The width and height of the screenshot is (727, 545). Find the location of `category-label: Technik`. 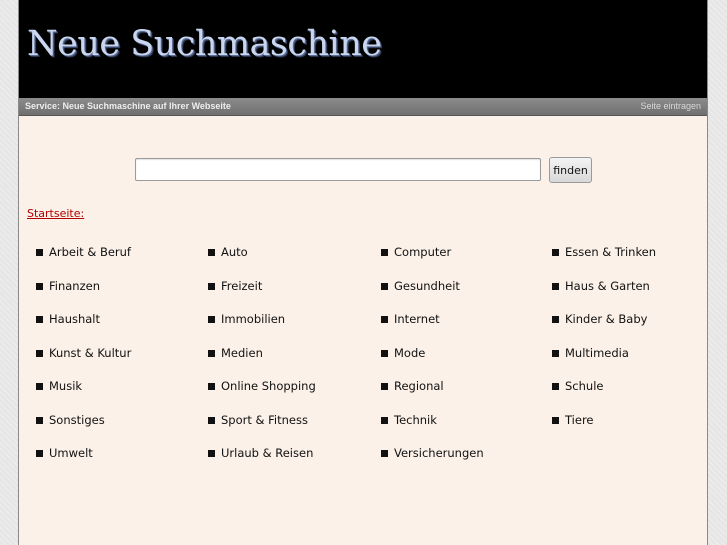

category-label: Technik is located at coordinates (415, 420).